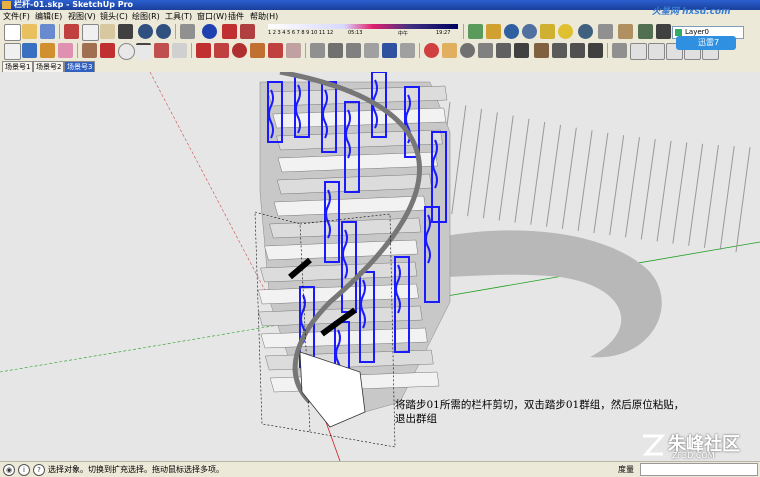 The image size is (760, 477). I want to click on rotate-icon, so click(239, 50).